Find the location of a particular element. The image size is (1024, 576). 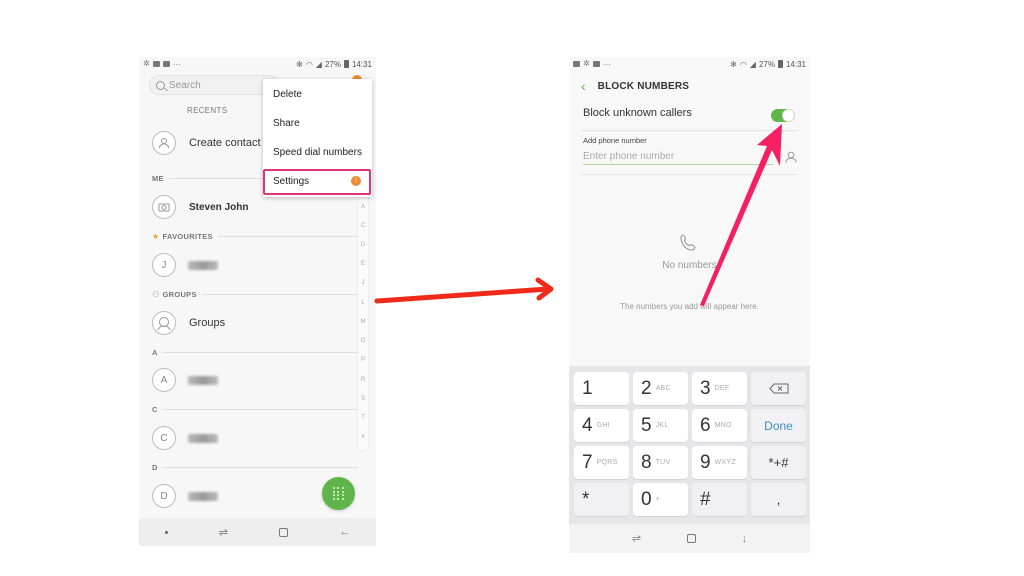

back-icon: ← is located at coordinates (344, 532).